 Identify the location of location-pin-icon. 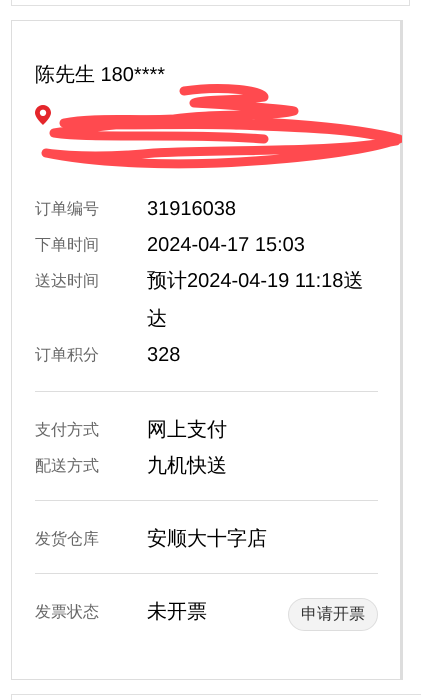
(43, 115).